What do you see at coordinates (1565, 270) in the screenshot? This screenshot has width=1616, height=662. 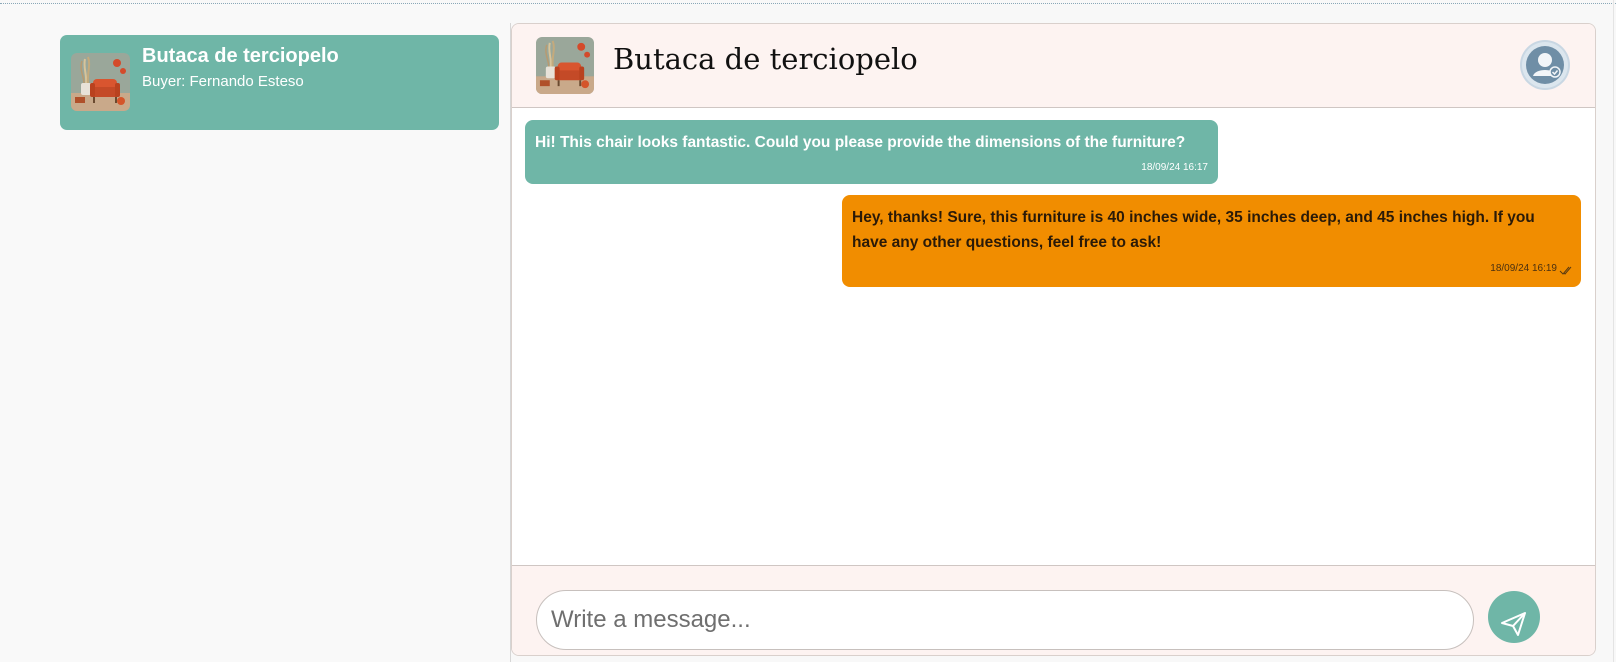 I see `double-check-icon` at bounding box center [1565, 270].